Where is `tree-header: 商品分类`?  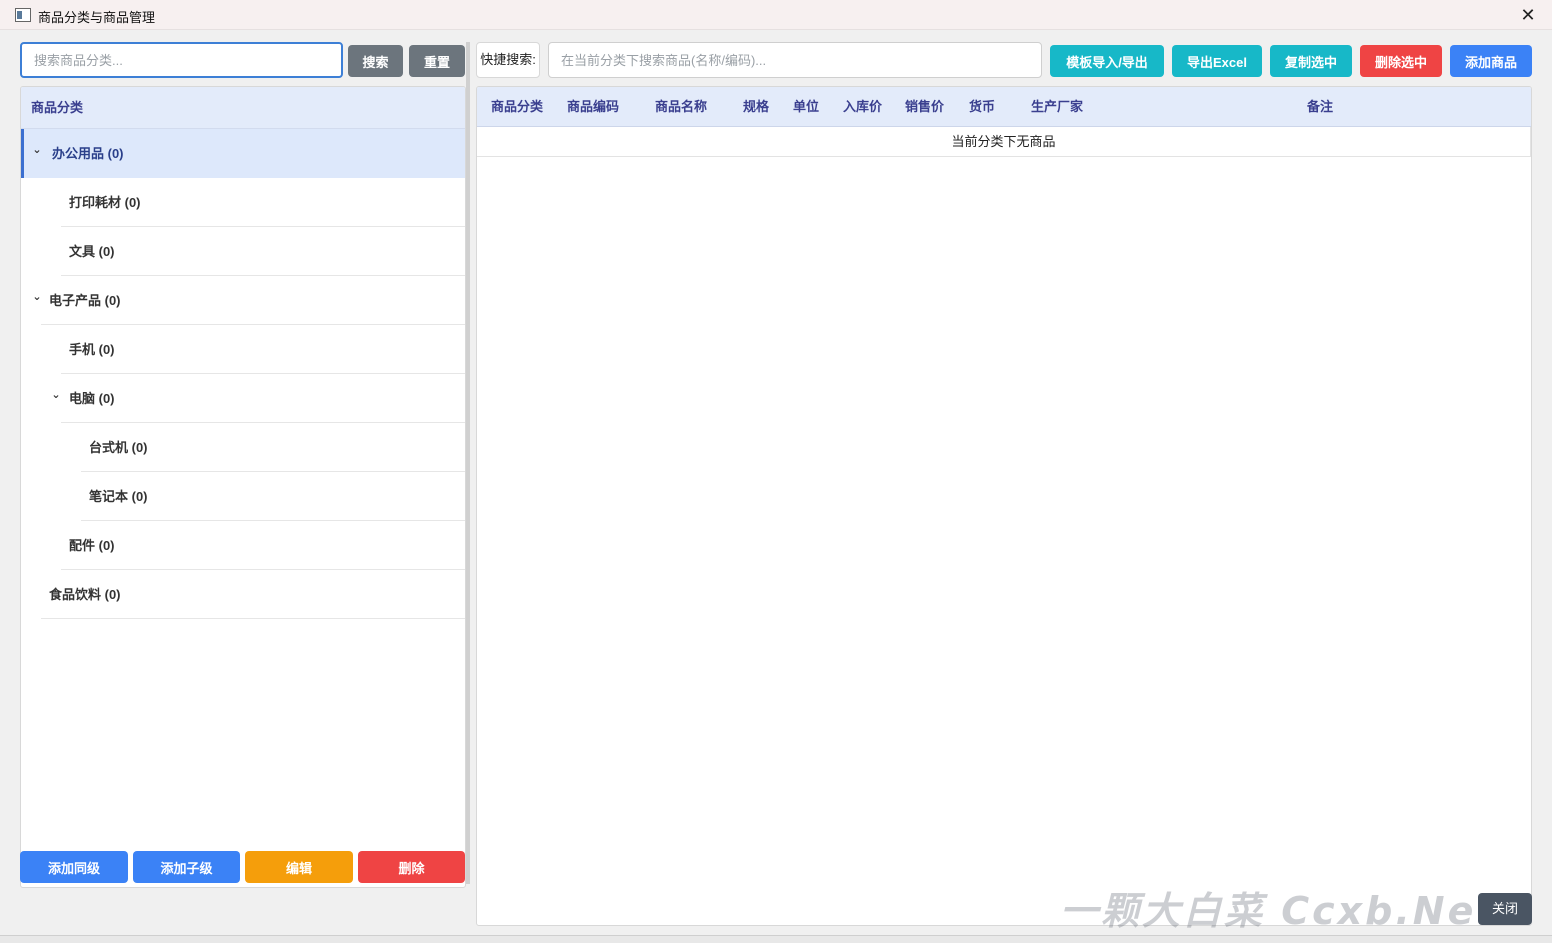
tree-header: 商品分类 is located at coordinates (243, 108).